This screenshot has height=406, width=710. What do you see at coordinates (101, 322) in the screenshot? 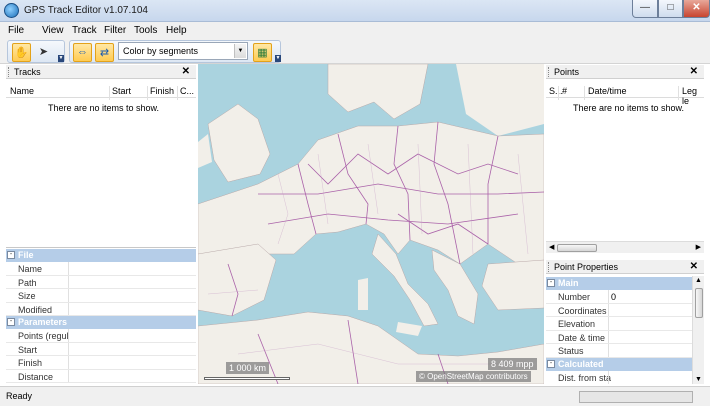
I see `category-parameters: - Parameters` at bounding box center [101, 322].